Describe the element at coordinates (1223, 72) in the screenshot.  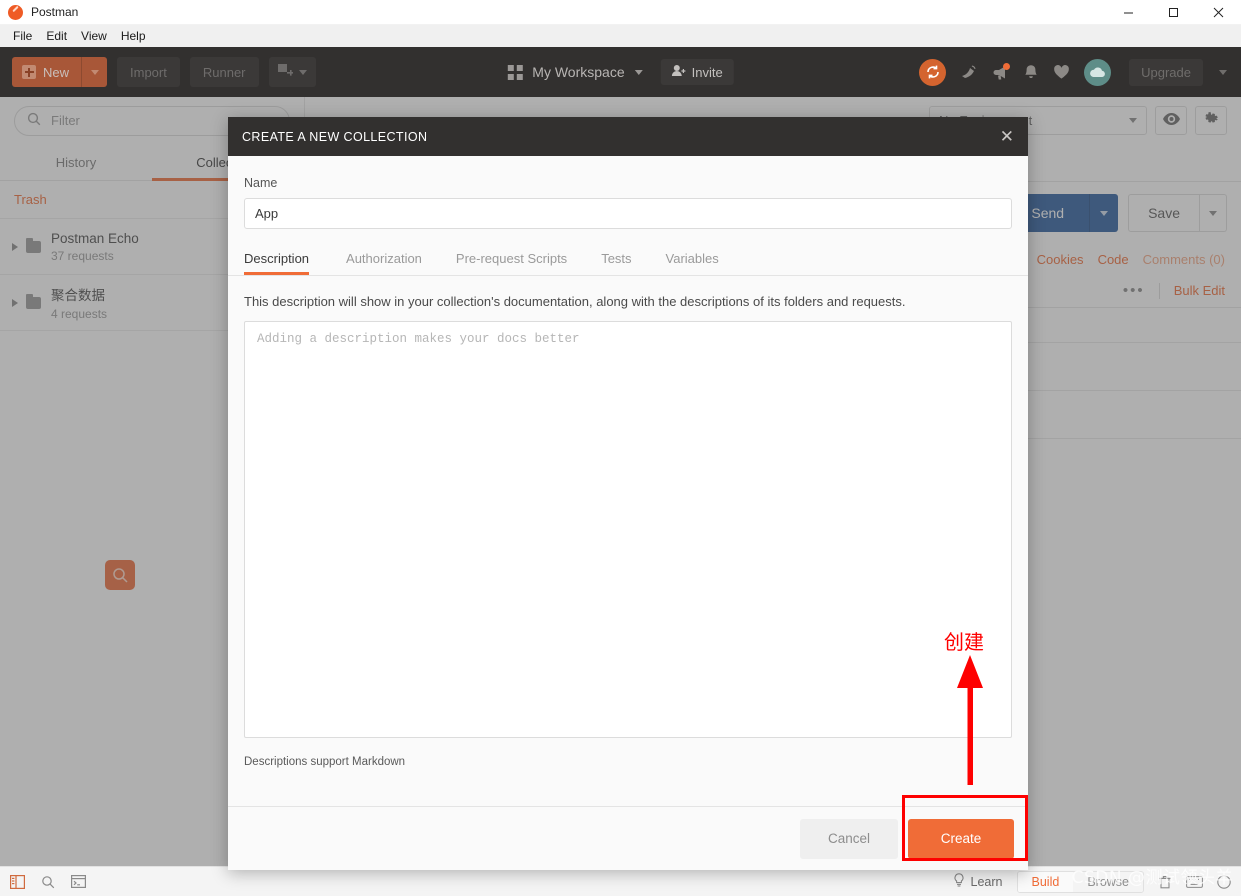
I see `upgrade-chevron-icon` at that location.